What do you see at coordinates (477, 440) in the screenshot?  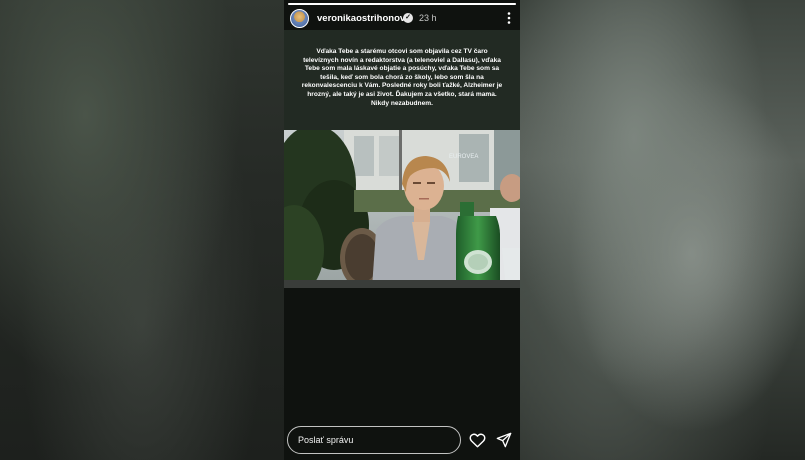 I see `heart-icon` at bounding box center [477, 440].